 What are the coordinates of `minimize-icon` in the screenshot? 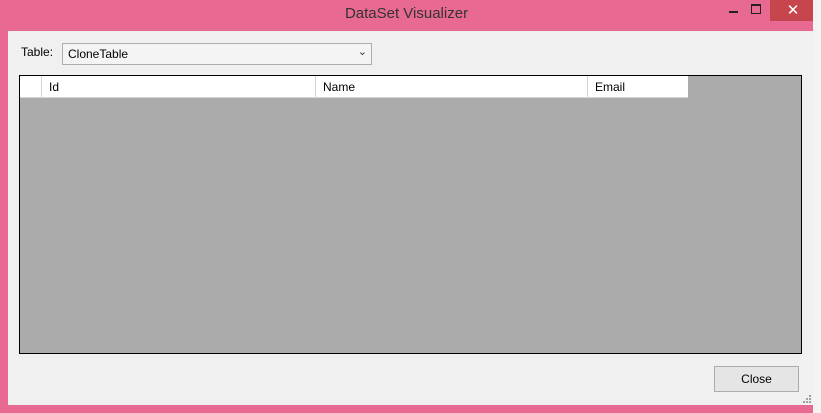 It's located at (733, 12).